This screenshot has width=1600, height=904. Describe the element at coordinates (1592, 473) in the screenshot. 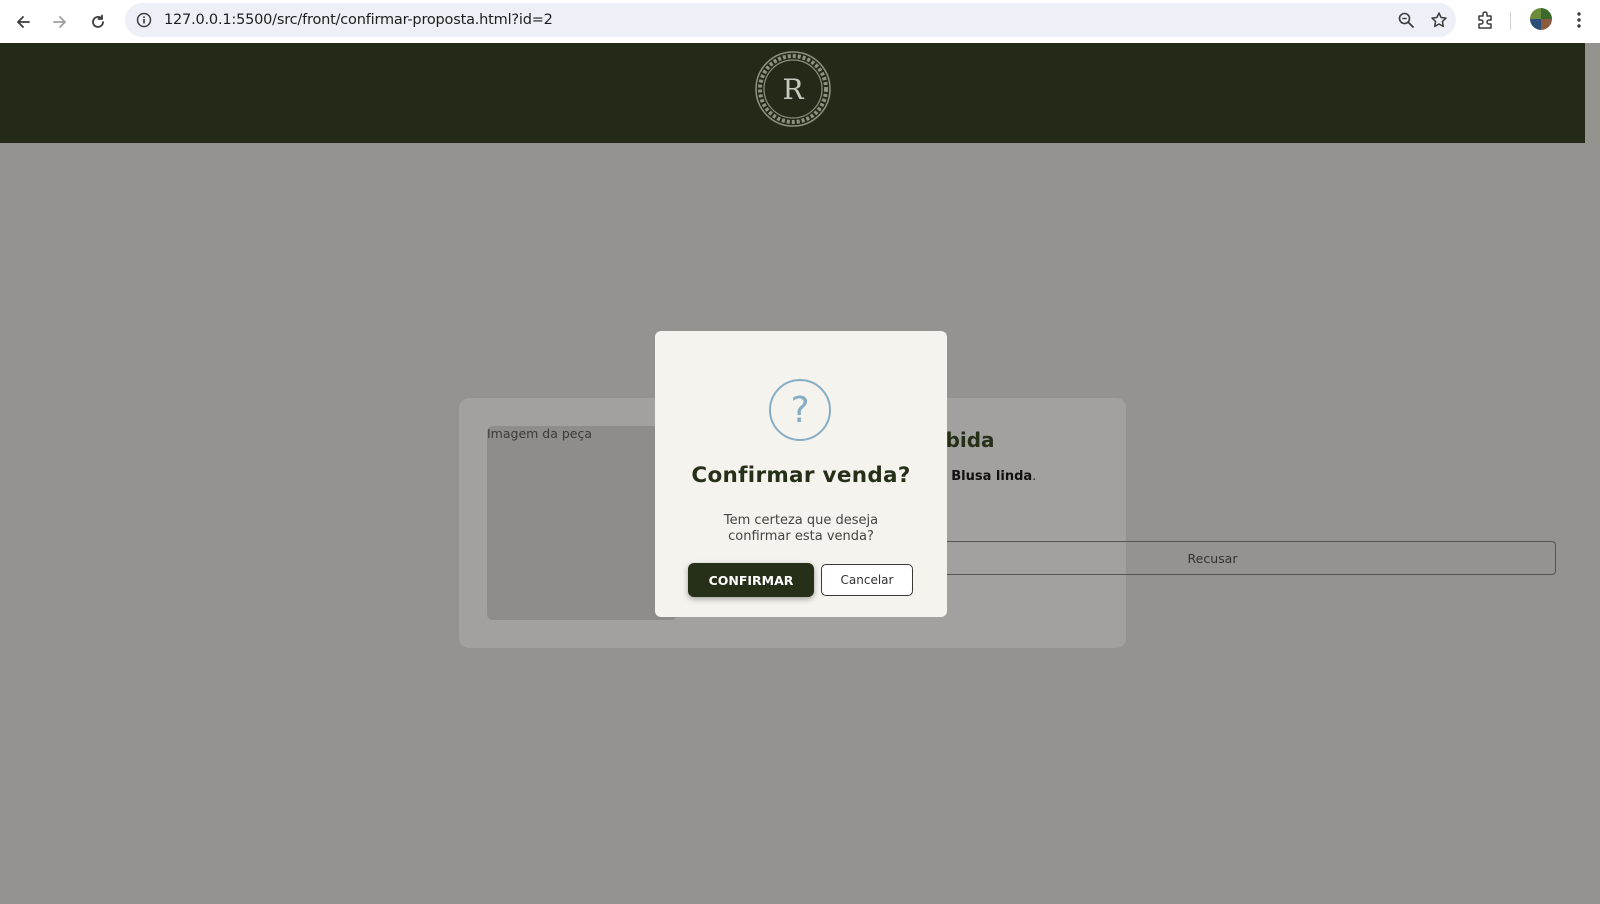

I see `scrollbar` at that location.